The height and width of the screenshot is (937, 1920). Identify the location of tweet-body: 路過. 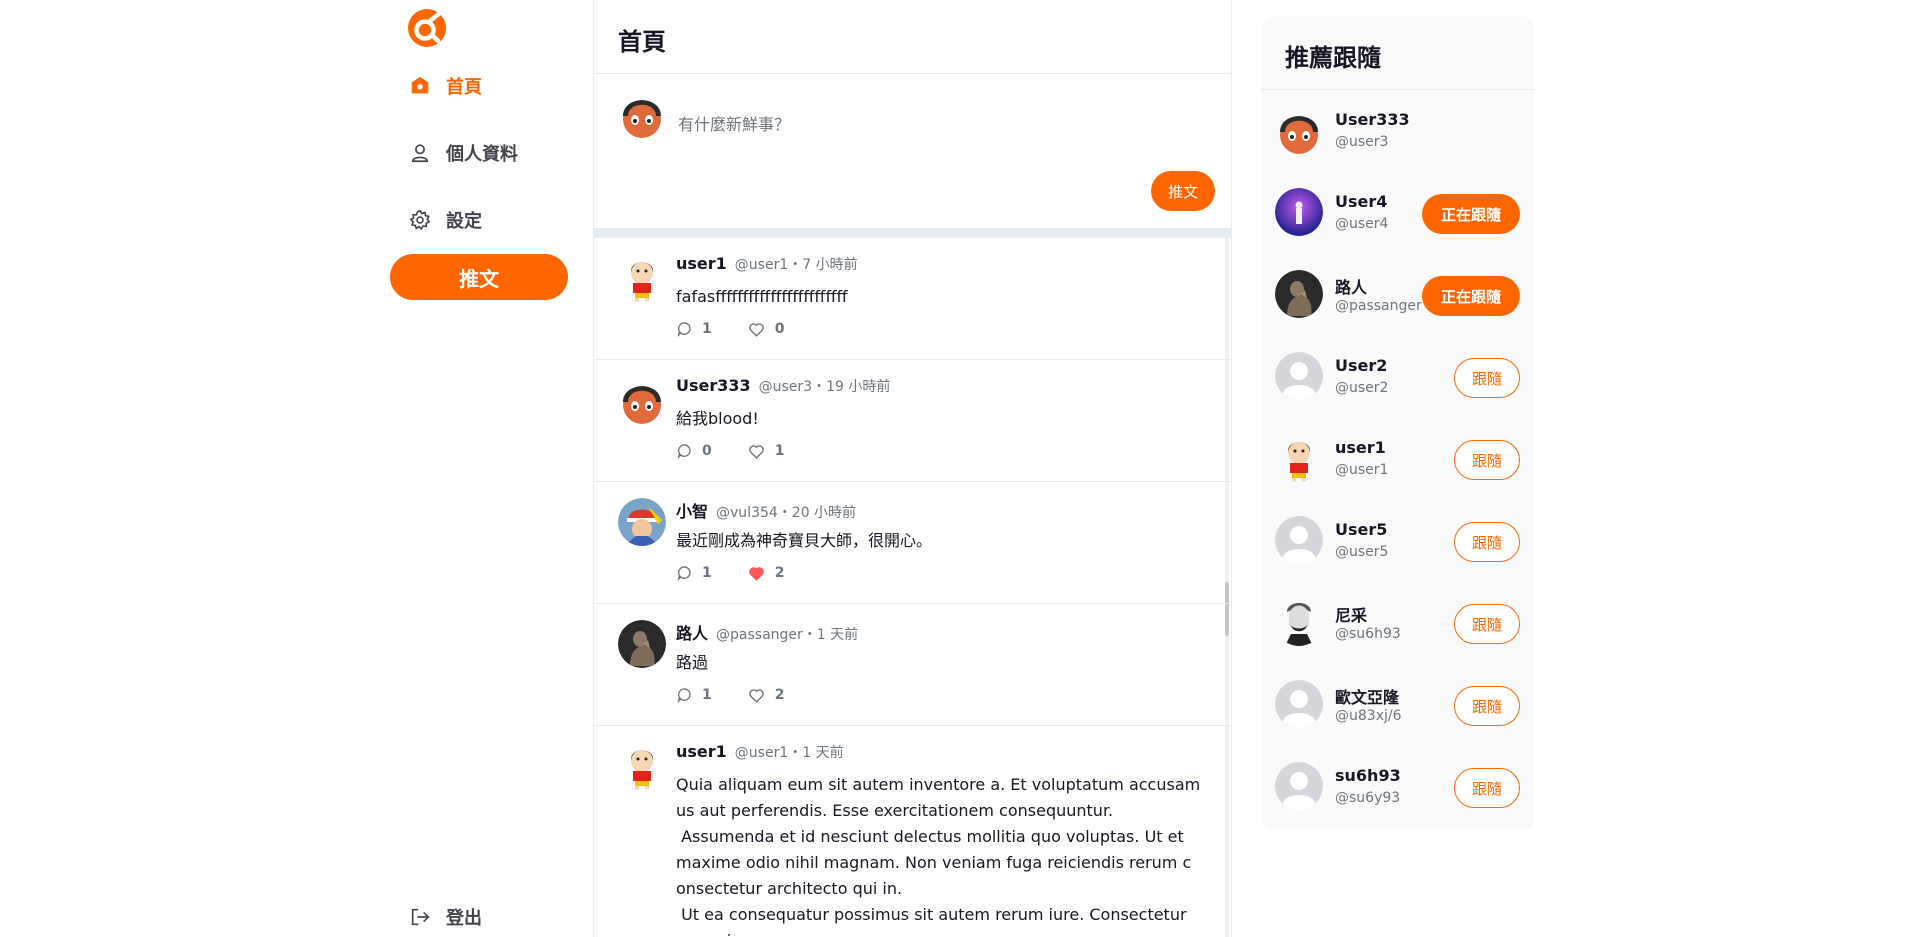
(692, 662).